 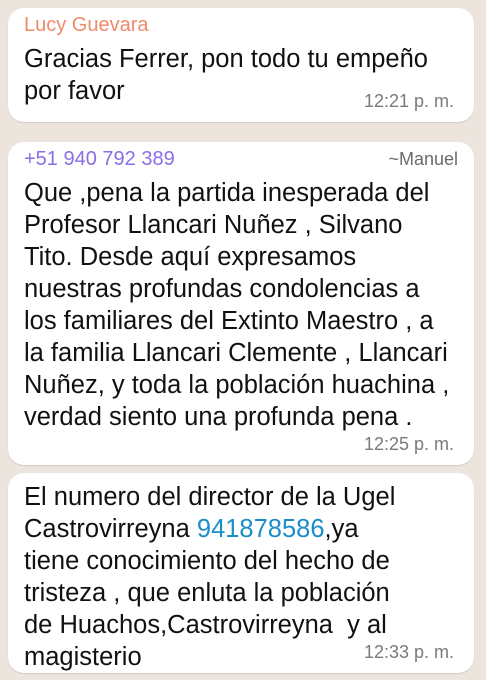 I want to click on sender-alias: ~Manuel, so click(x=423, y=159).